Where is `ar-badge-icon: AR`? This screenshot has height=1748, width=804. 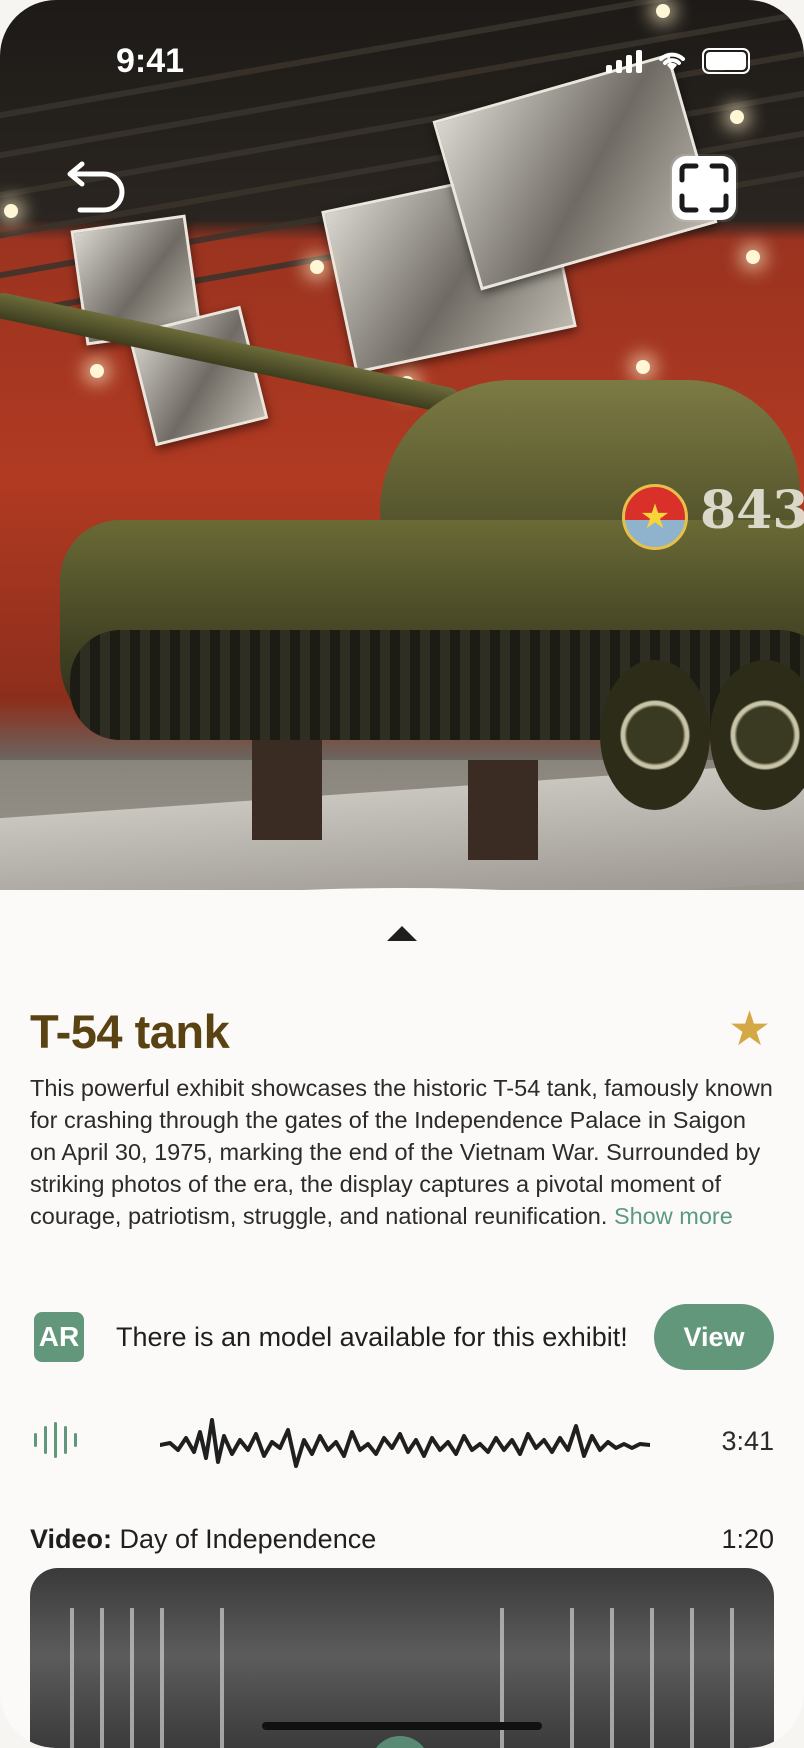
ar-badge-icon: AR is located at coordinates (59, 1337).